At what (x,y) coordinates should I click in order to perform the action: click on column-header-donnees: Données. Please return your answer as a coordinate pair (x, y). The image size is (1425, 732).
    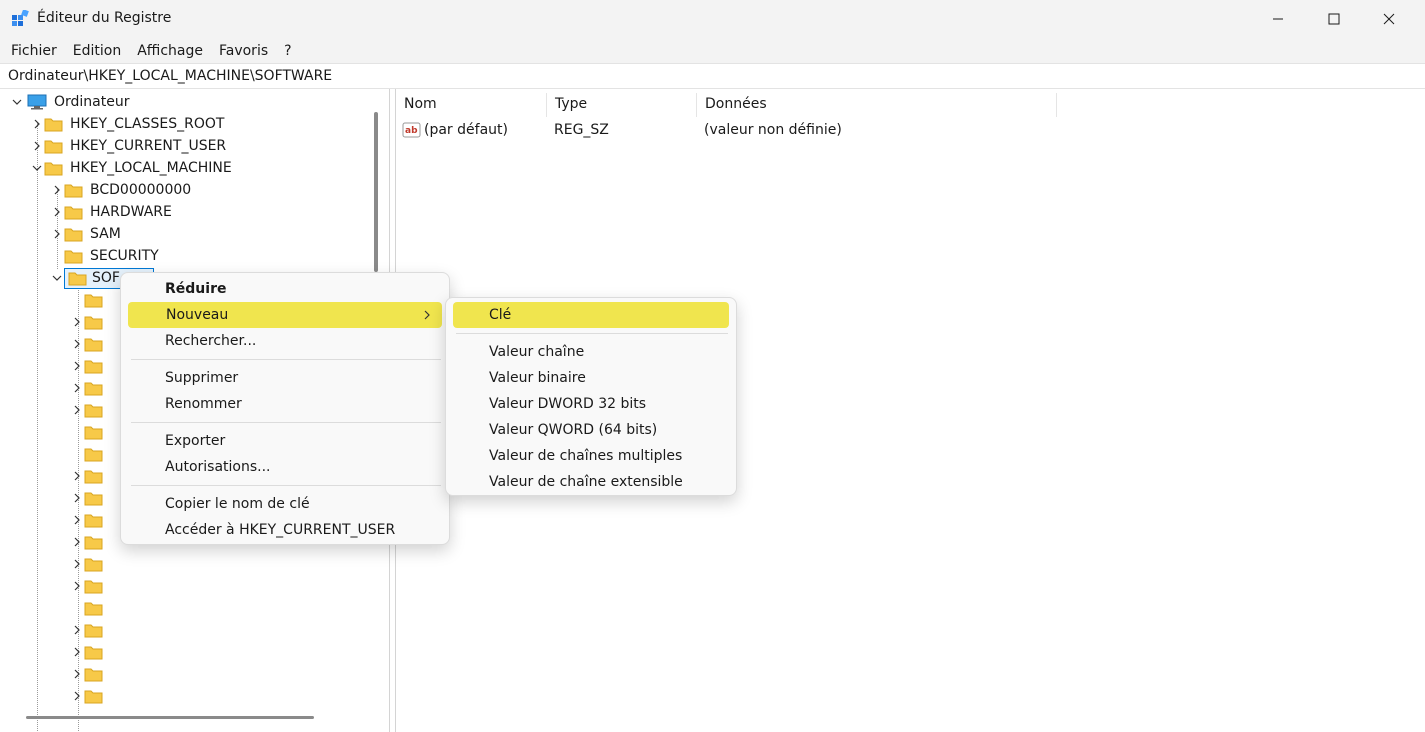
    Looking at the image, I should click on (877, 105).